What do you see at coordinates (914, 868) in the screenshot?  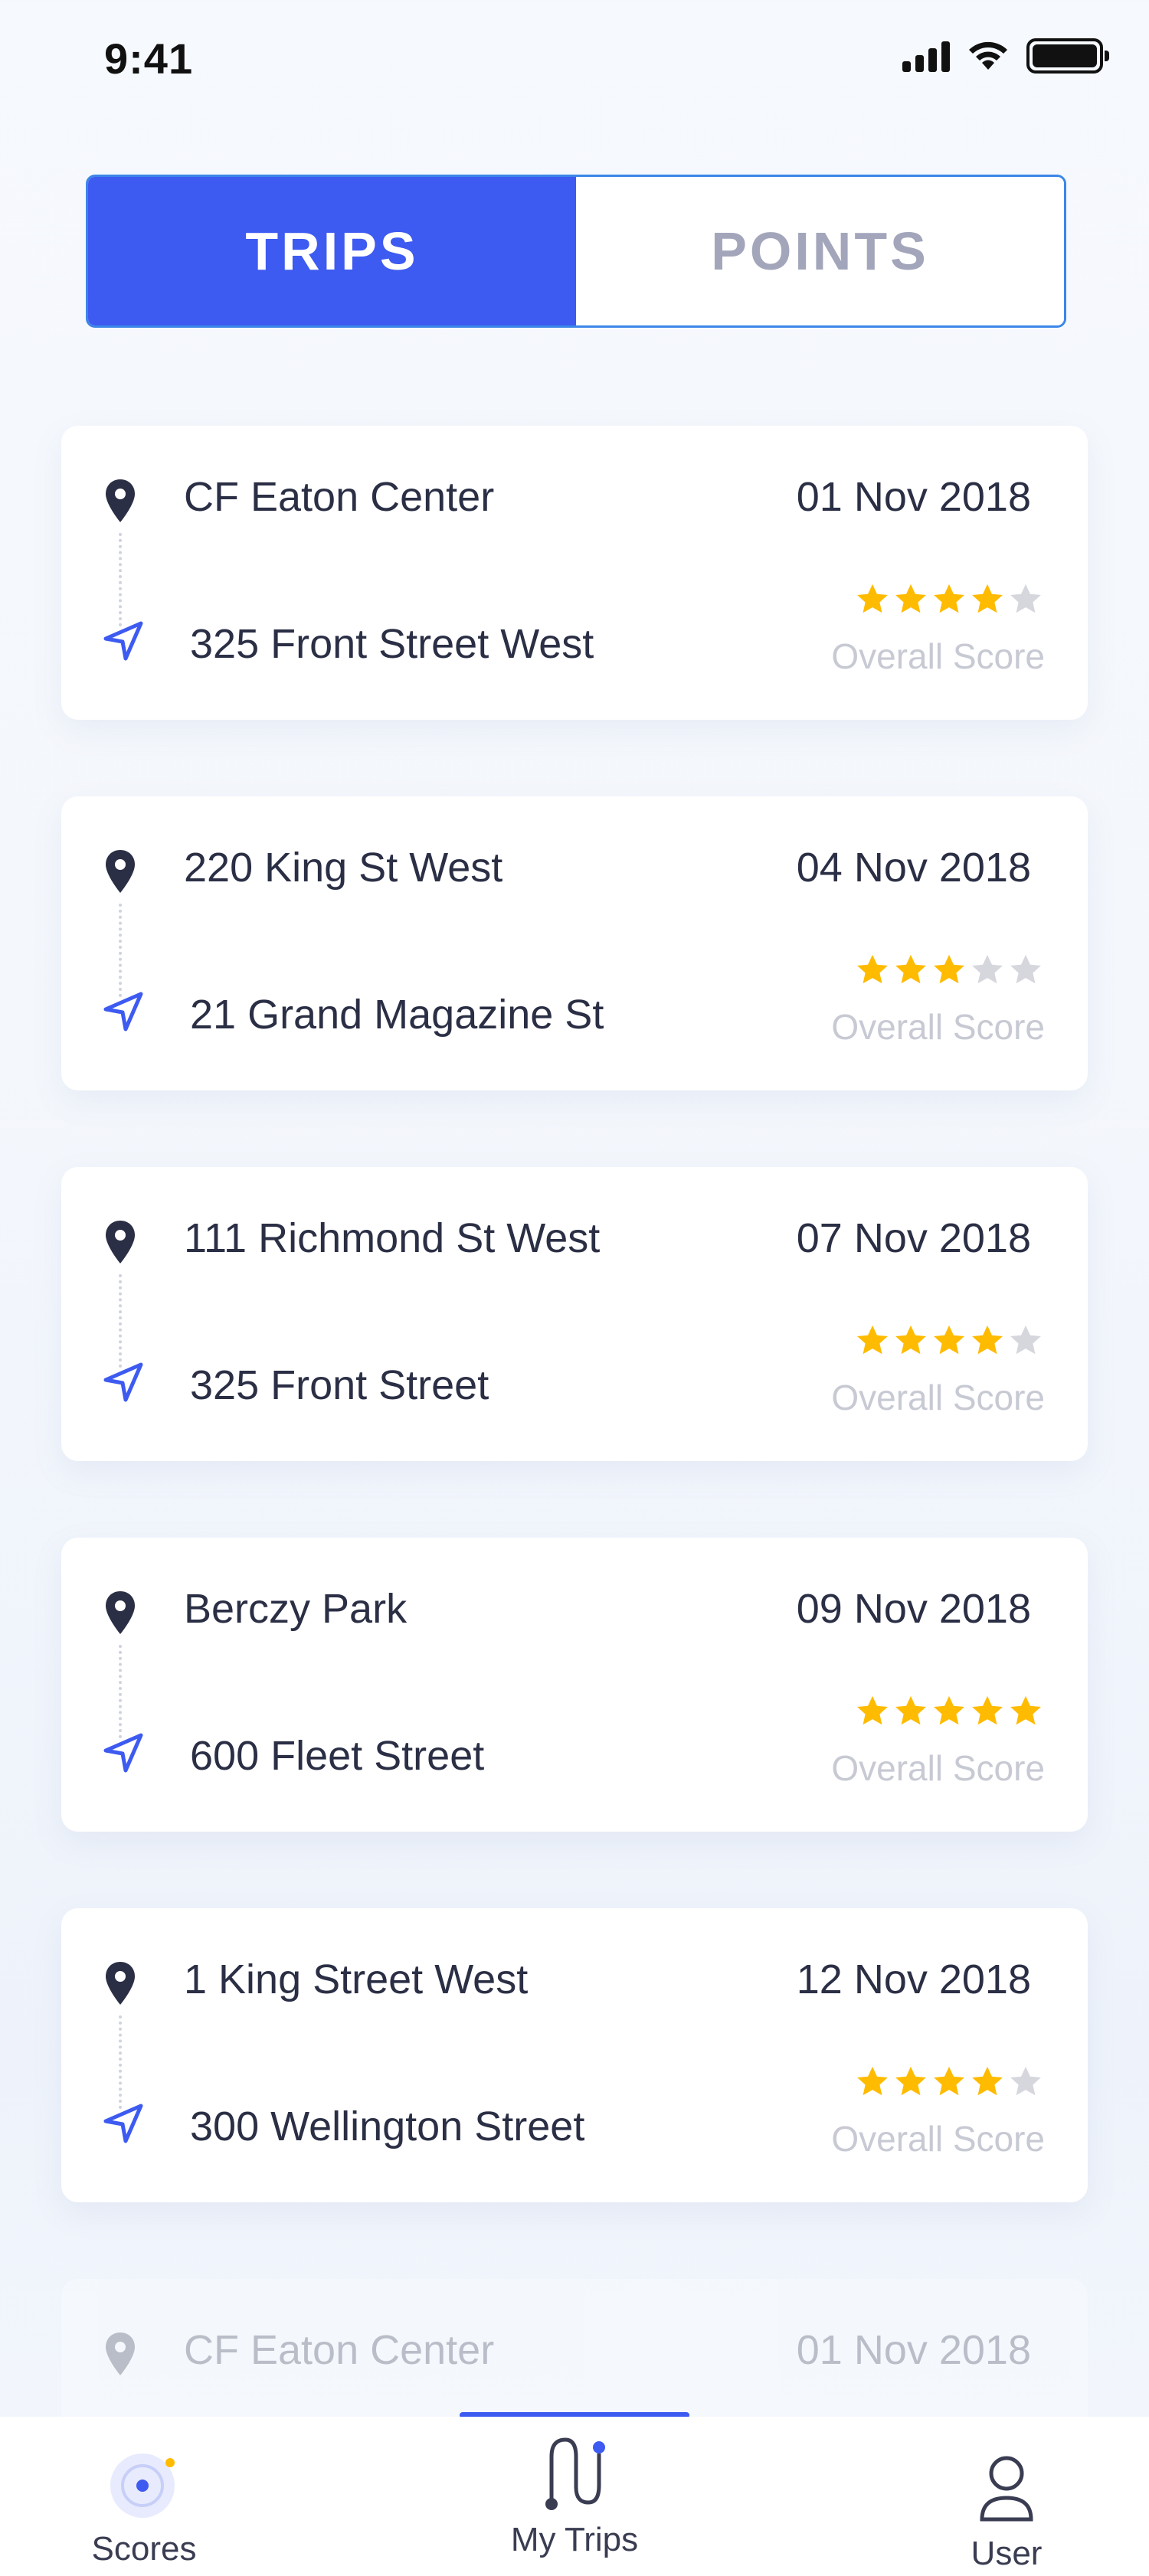 I see `trip-date: 04 Nov 2018` at bounding box center [914, 868].